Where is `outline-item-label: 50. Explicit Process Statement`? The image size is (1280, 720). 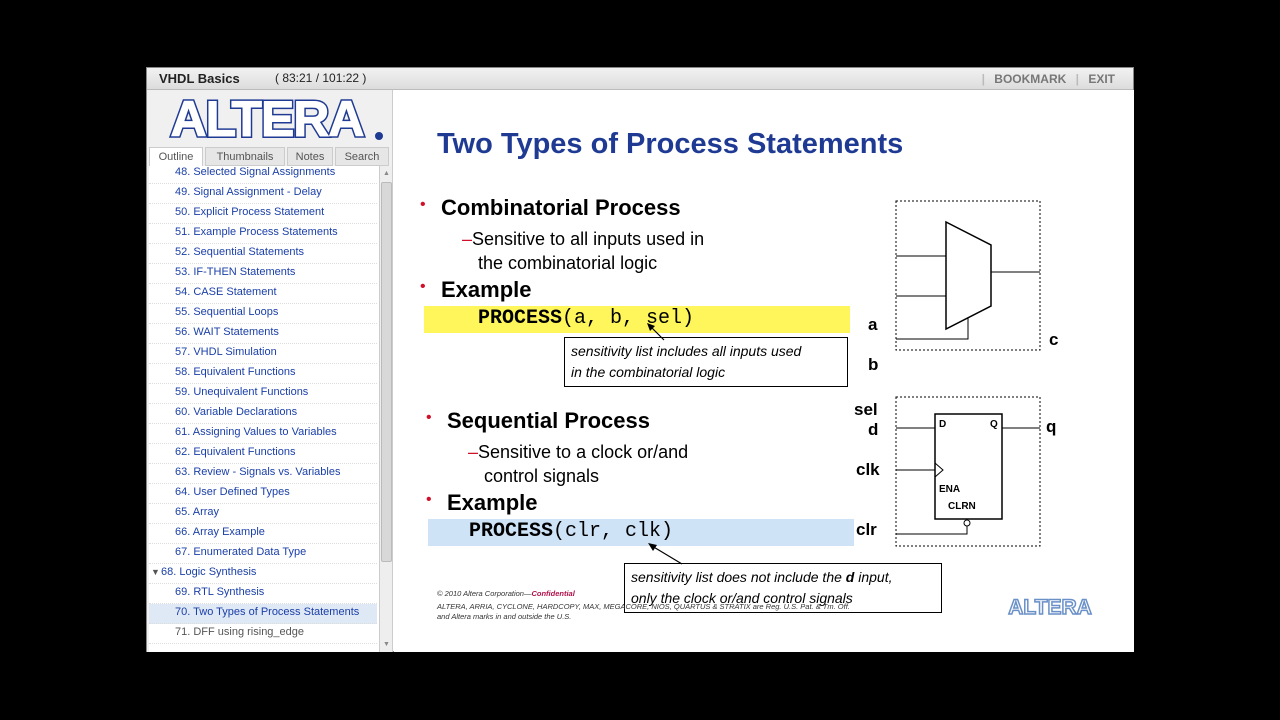
outline-item-label: 50. Explicit Process Statement is located at coordinates (250, 212).